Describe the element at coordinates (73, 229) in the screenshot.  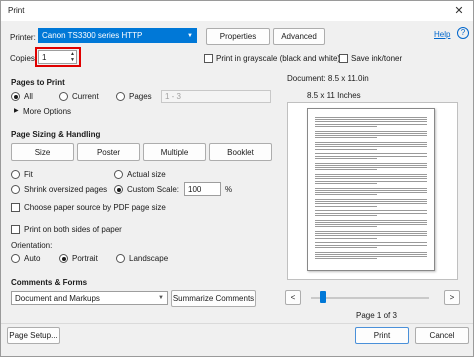
I see `both-sides-label: Print on both sides of paper` at that location.